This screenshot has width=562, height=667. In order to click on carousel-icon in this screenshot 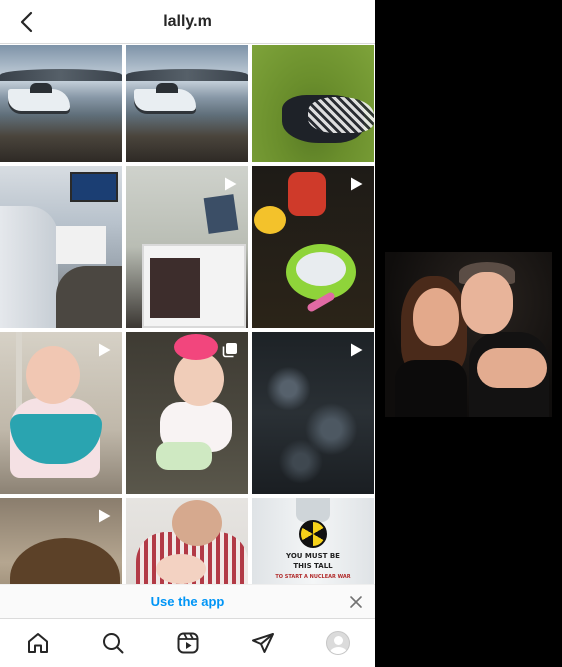, I will do `click(229, 350)`.